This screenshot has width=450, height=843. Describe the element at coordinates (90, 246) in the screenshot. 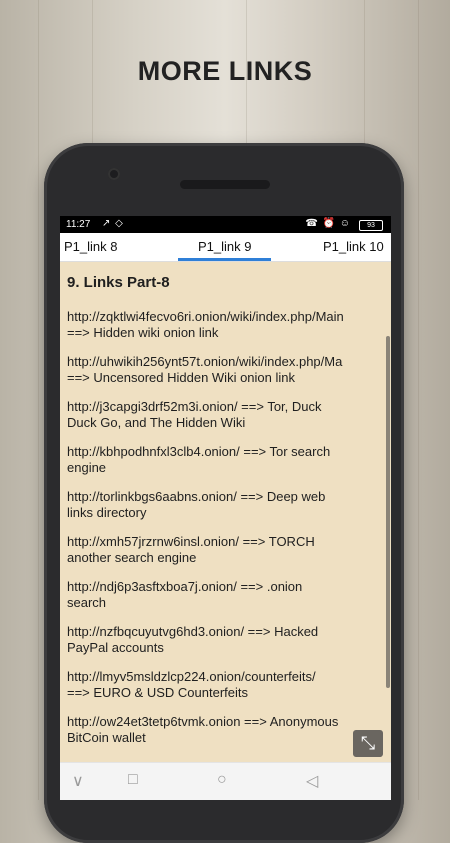

I see `tab-p1-link-8: P1_link 8` at that location.